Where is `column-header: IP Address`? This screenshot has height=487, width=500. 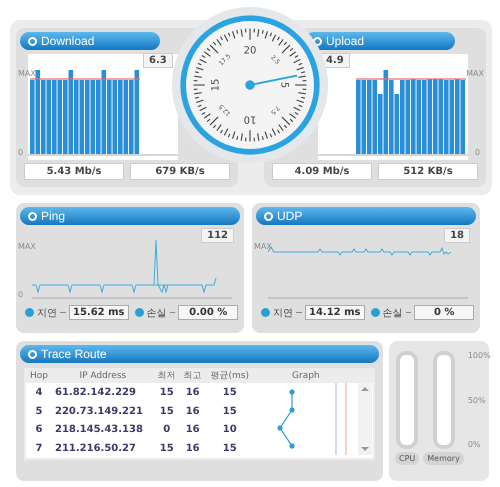
column-header: IP Address is located at coordinates (103, 375).